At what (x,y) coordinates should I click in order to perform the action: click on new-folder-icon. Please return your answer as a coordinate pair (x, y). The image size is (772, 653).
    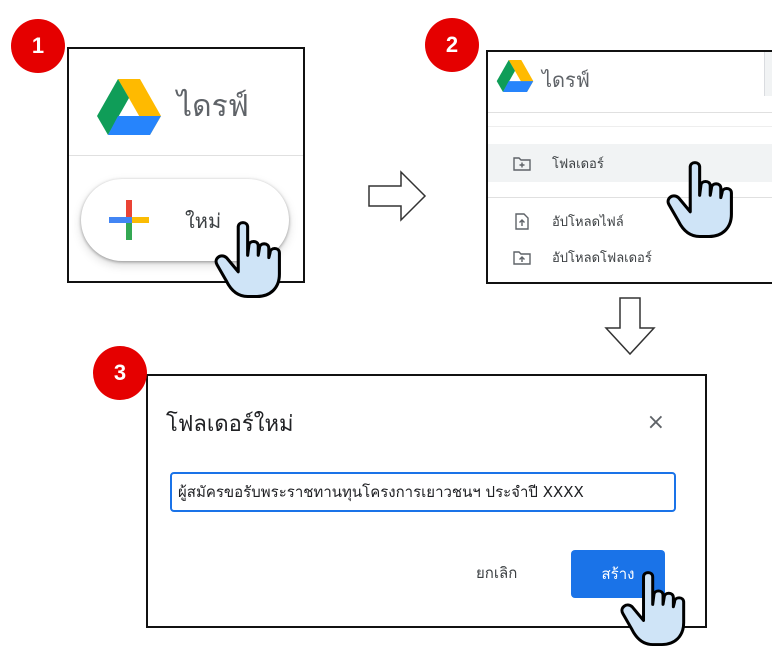
    Looking at the image, I should click on (522, 163).